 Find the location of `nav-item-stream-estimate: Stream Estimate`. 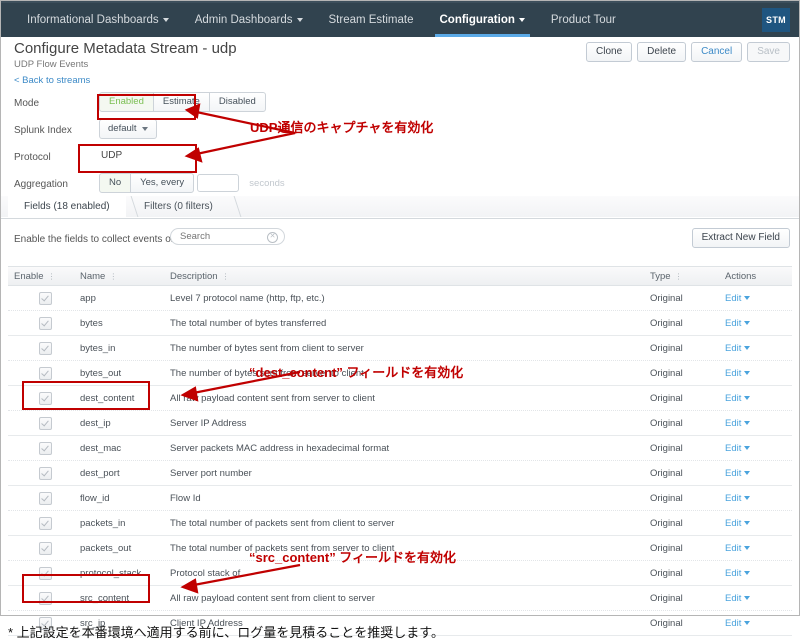

nav-item-stream-estimate: Stream Estimate is located at coordinates (371, 20).